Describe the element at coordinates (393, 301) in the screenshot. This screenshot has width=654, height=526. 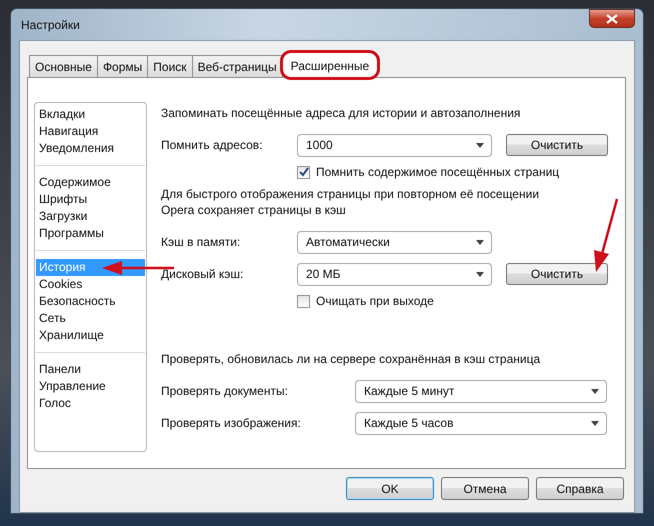
I see `checkbox: Очищать при выходе` at that location.